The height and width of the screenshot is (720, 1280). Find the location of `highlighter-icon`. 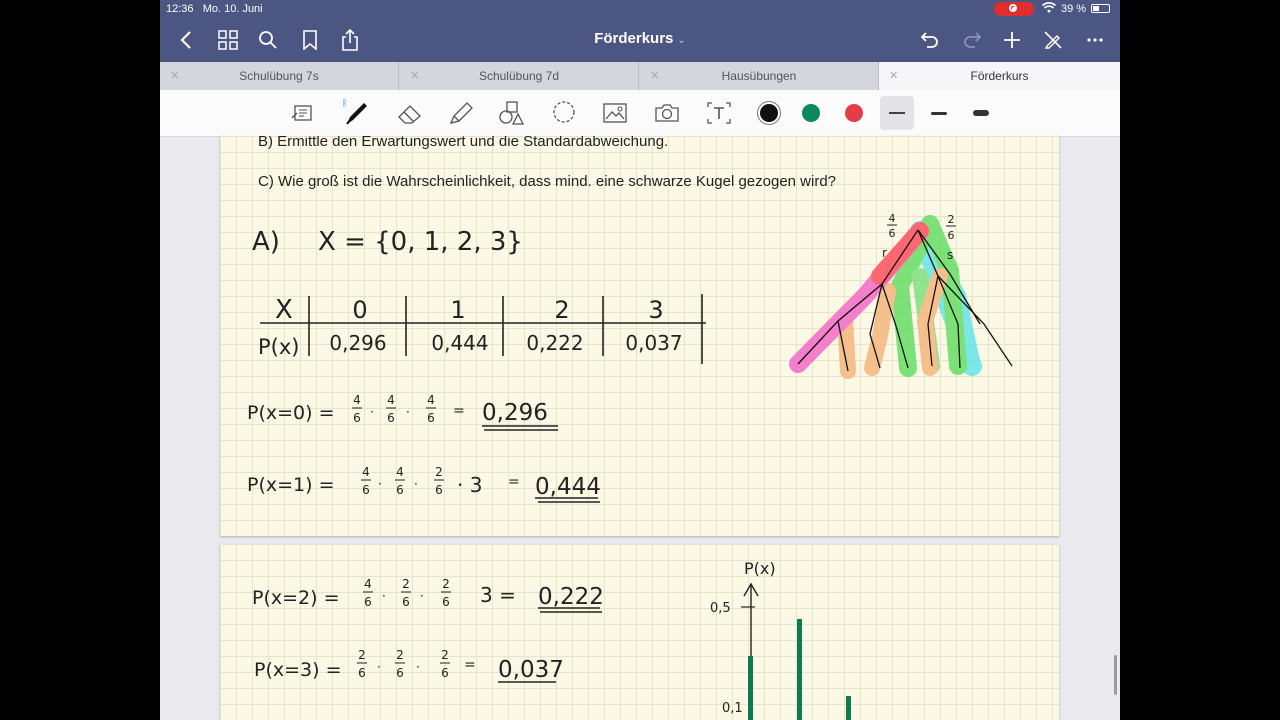

highlighter-icon is located at coordinates (461, 113).